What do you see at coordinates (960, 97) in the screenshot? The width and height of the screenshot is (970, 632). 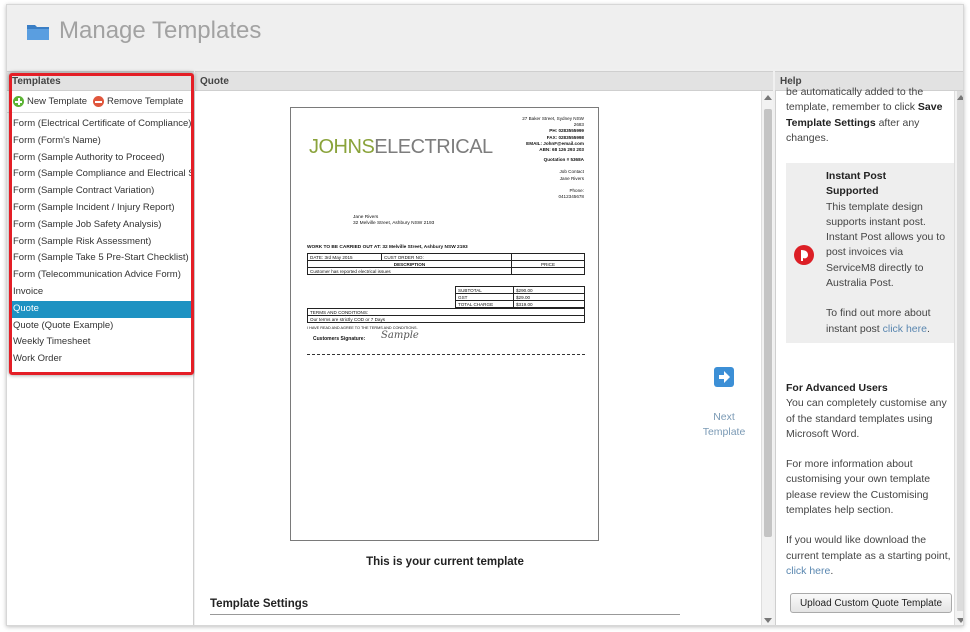 I see `help-scroll-up-icon` at bounding box center [960, 97].